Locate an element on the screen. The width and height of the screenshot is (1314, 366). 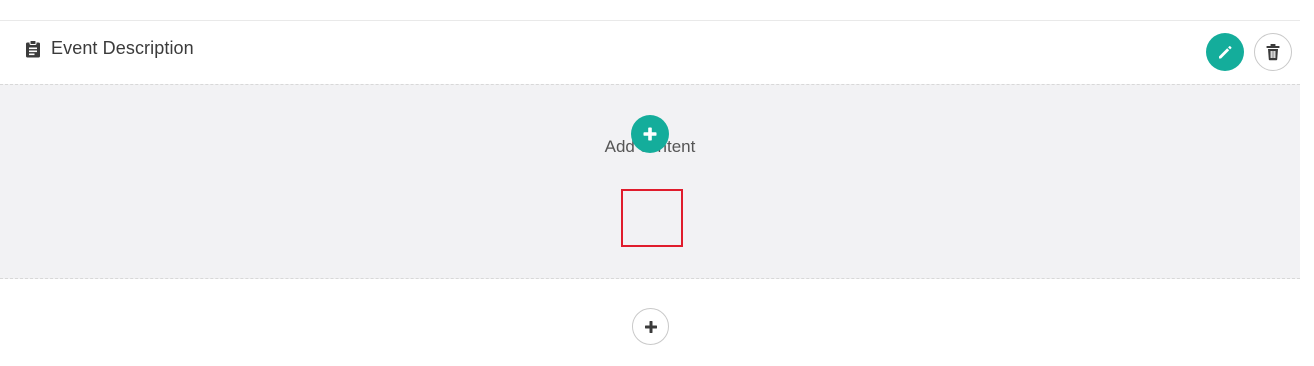
delete-section-button is located at coordinates (1273, 52).